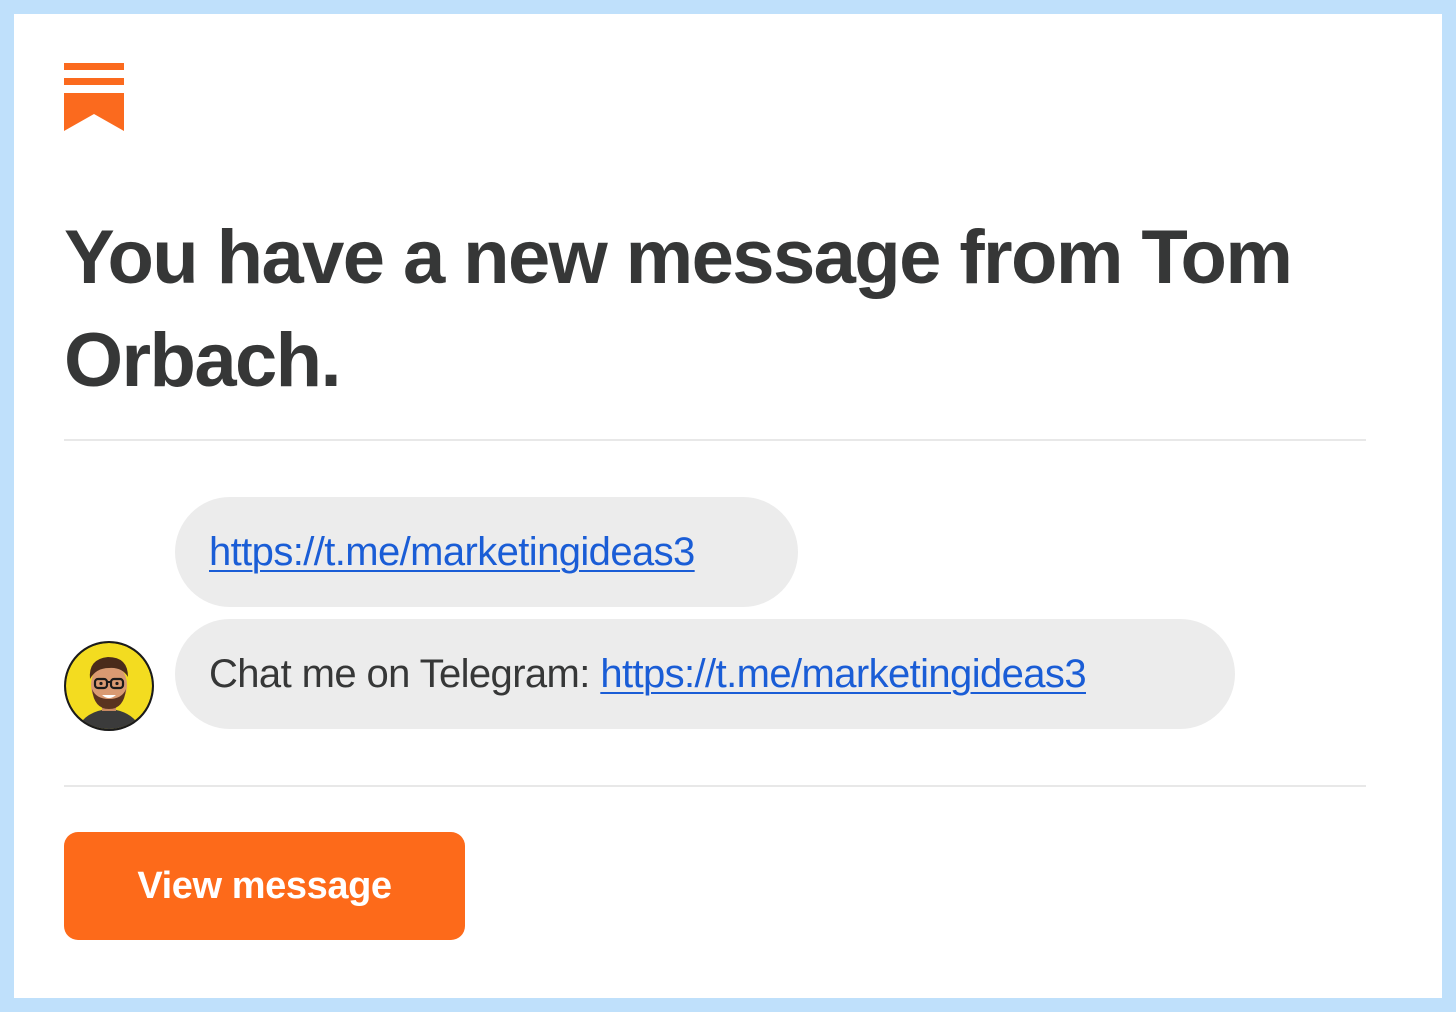 The image size is (1456, 1012). What do you see at coordinates (109, 686) in the screenshot?
I see `sender-avatar` at bounding box center [109, 686].